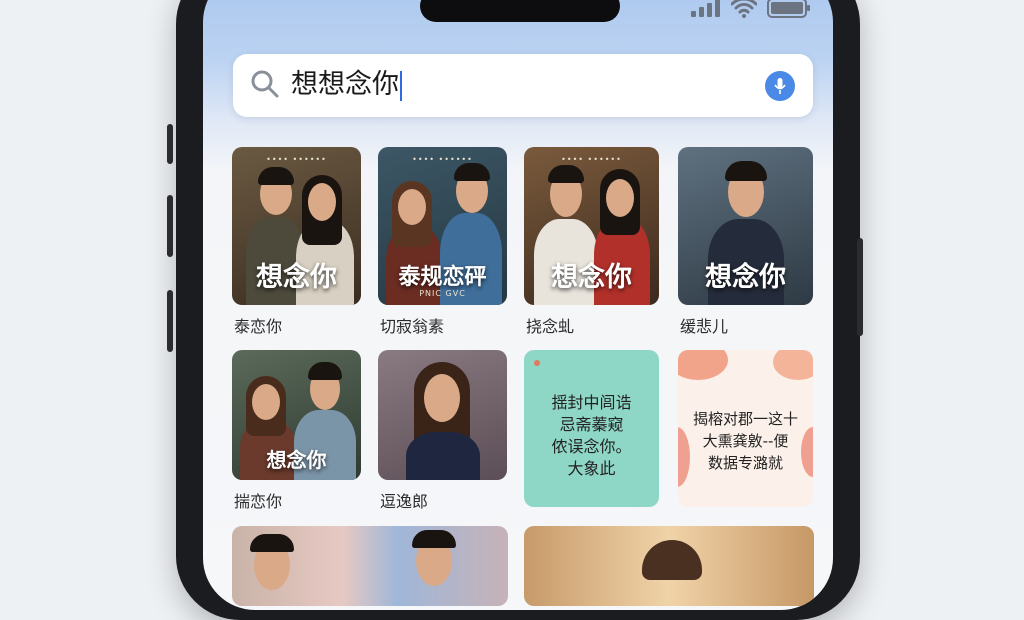 This screenshot has width=1024, height=620. I want to click on search-icon, so click(265, 84).